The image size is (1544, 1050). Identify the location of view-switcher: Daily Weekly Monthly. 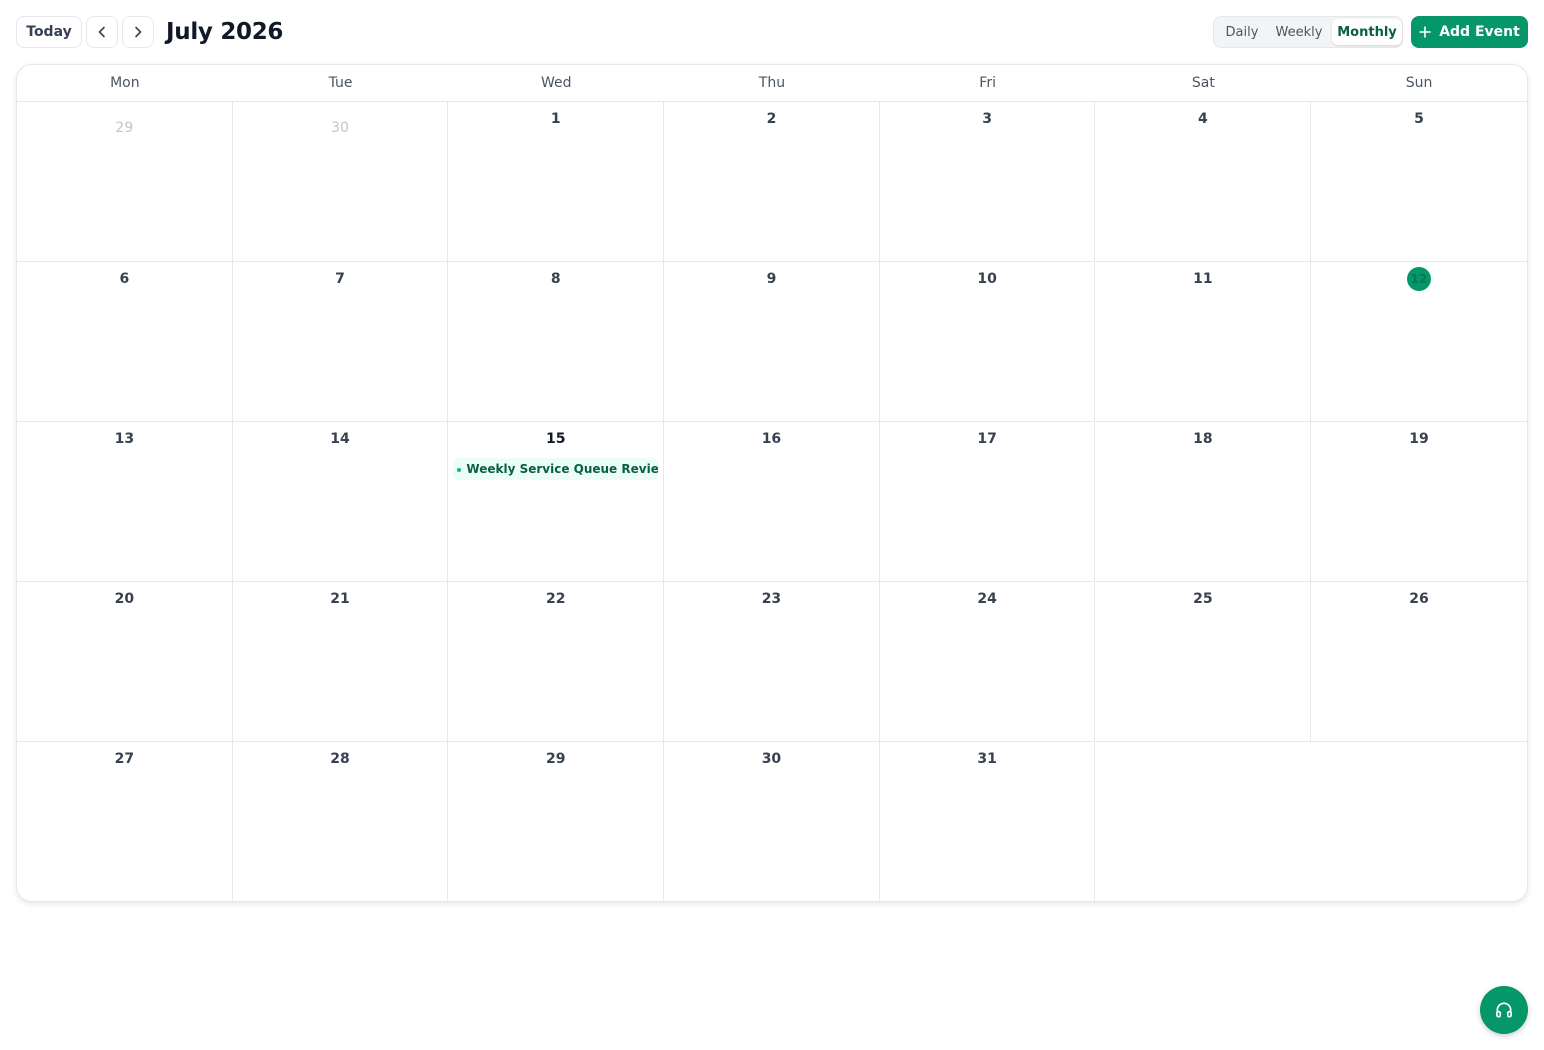
(1308, 32).